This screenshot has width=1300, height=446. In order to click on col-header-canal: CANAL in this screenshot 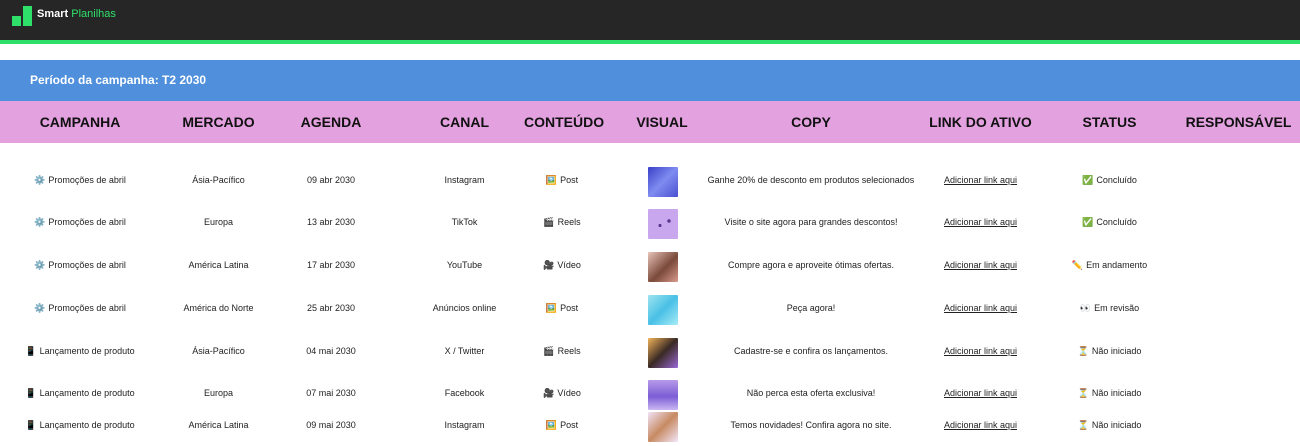, I will do `click(464, 122)`.